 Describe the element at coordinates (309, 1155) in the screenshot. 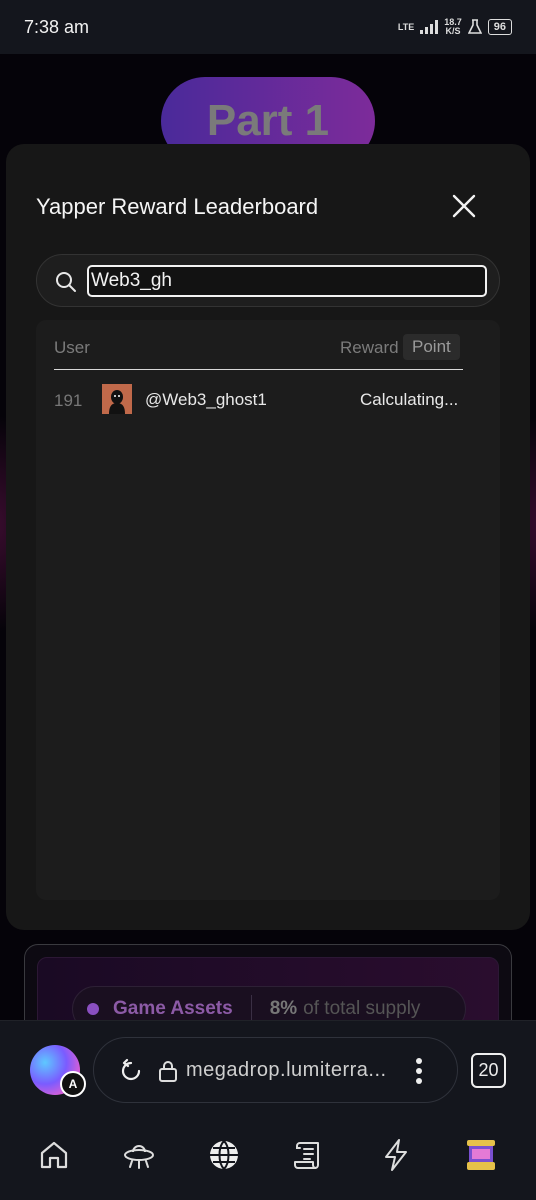

I see `scroll-icon` at that location.